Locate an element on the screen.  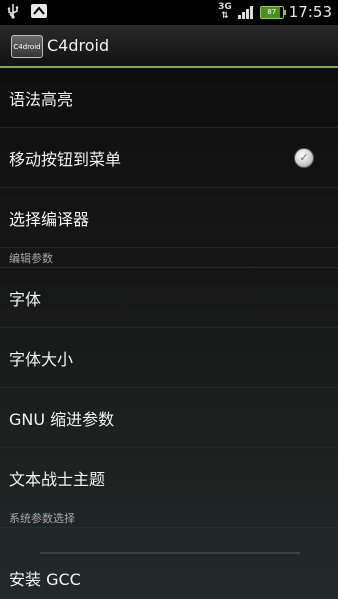
move-buttons-checkbox: ✓ is located at coordinates (304, 157).